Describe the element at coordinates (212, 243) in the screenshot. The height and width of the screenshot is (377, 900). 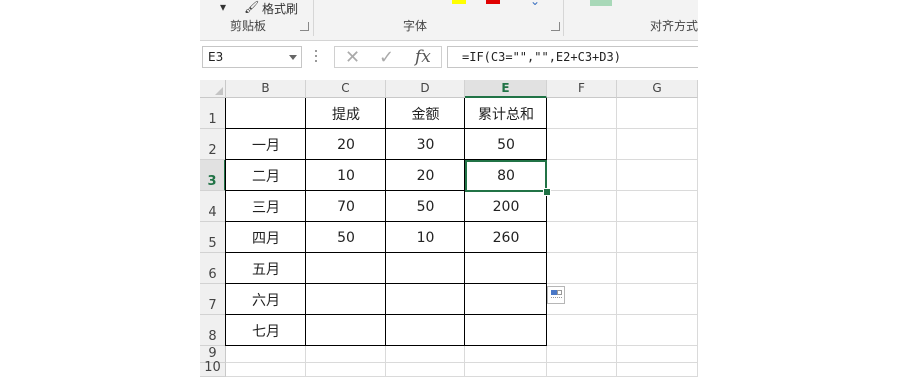
I see `row-number: 5` at that location.